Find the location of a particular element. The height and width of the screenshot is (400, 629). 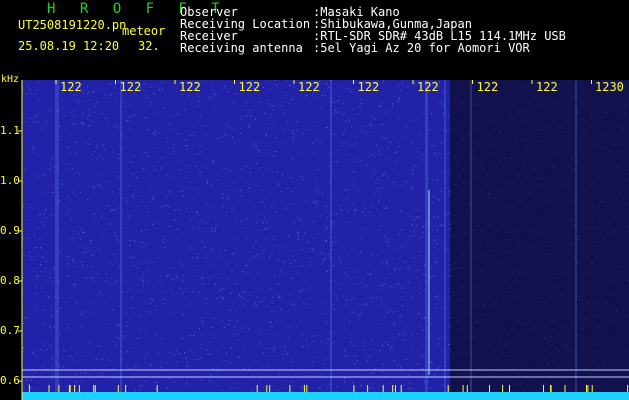

y-tick-label: 1.0 is located at coordinates (10, 180).